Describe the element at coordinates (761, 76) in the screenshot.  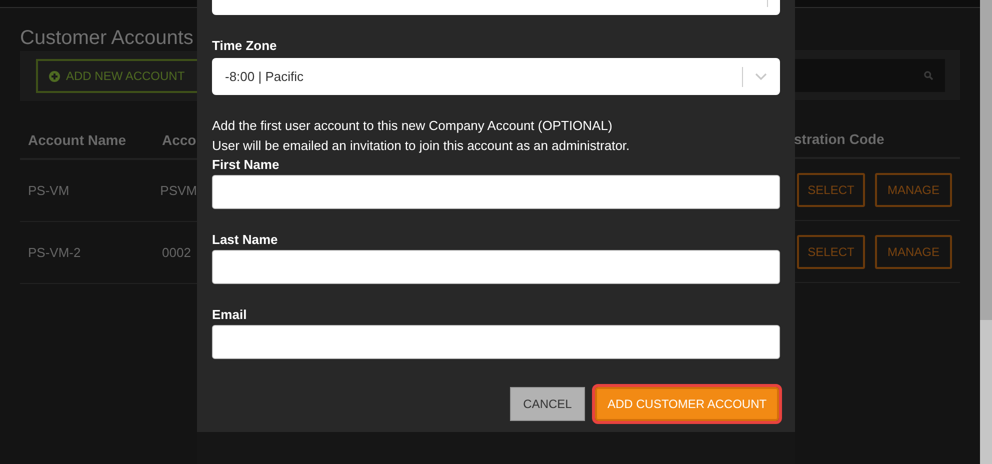
I see `chevron-down-icon` at that location.